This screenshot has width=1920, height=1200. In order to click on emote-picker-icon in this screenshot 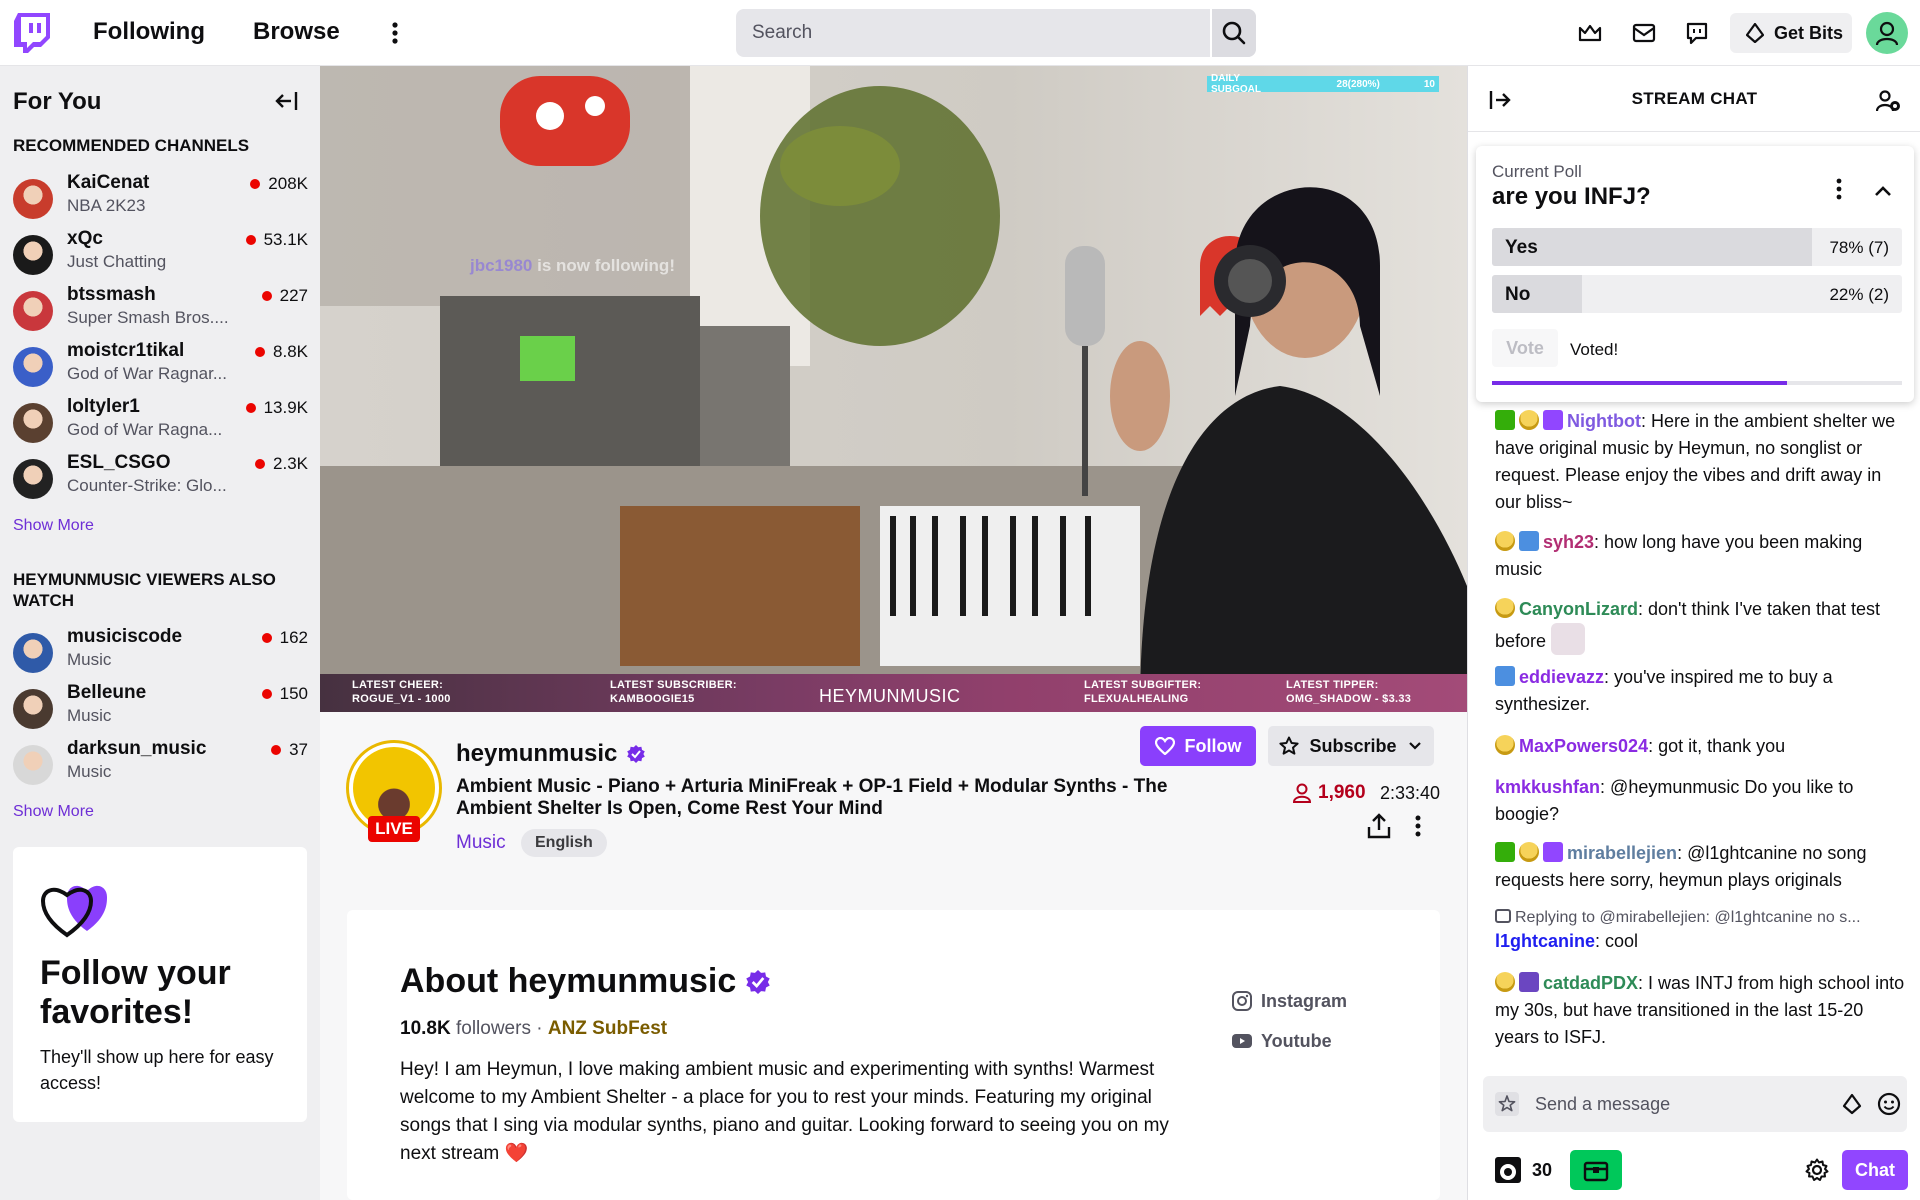, I will do `click(1889, 1104)`.